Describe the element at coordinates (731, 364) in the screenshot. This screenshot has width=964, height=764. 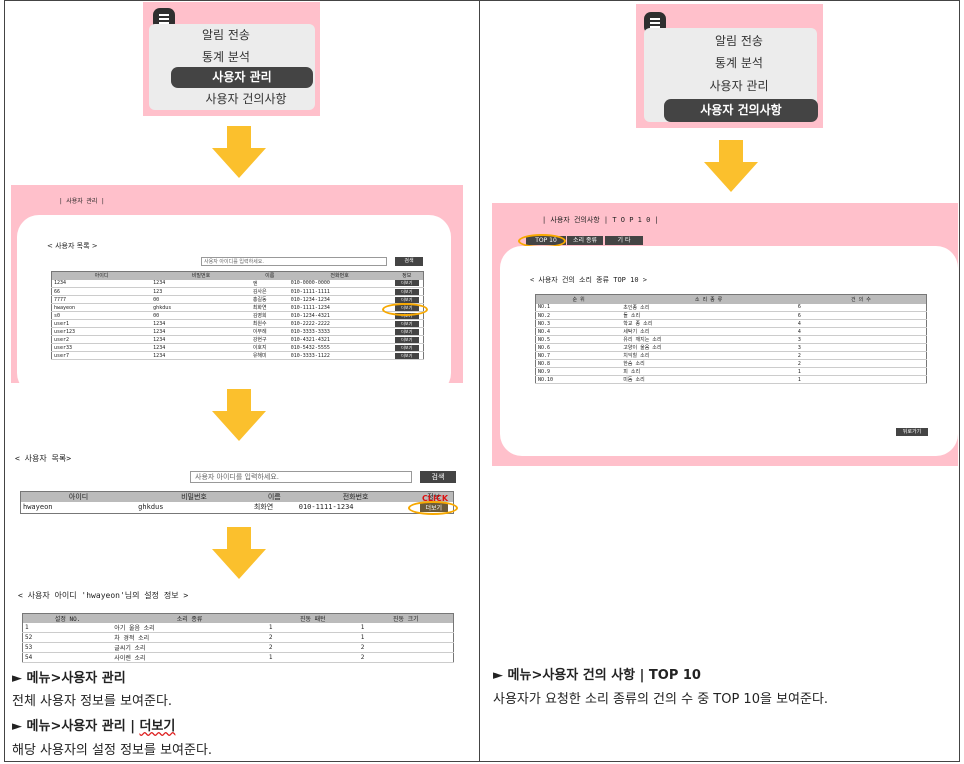
I see `table-row: NO.8 한숨 소리 2` at that location.